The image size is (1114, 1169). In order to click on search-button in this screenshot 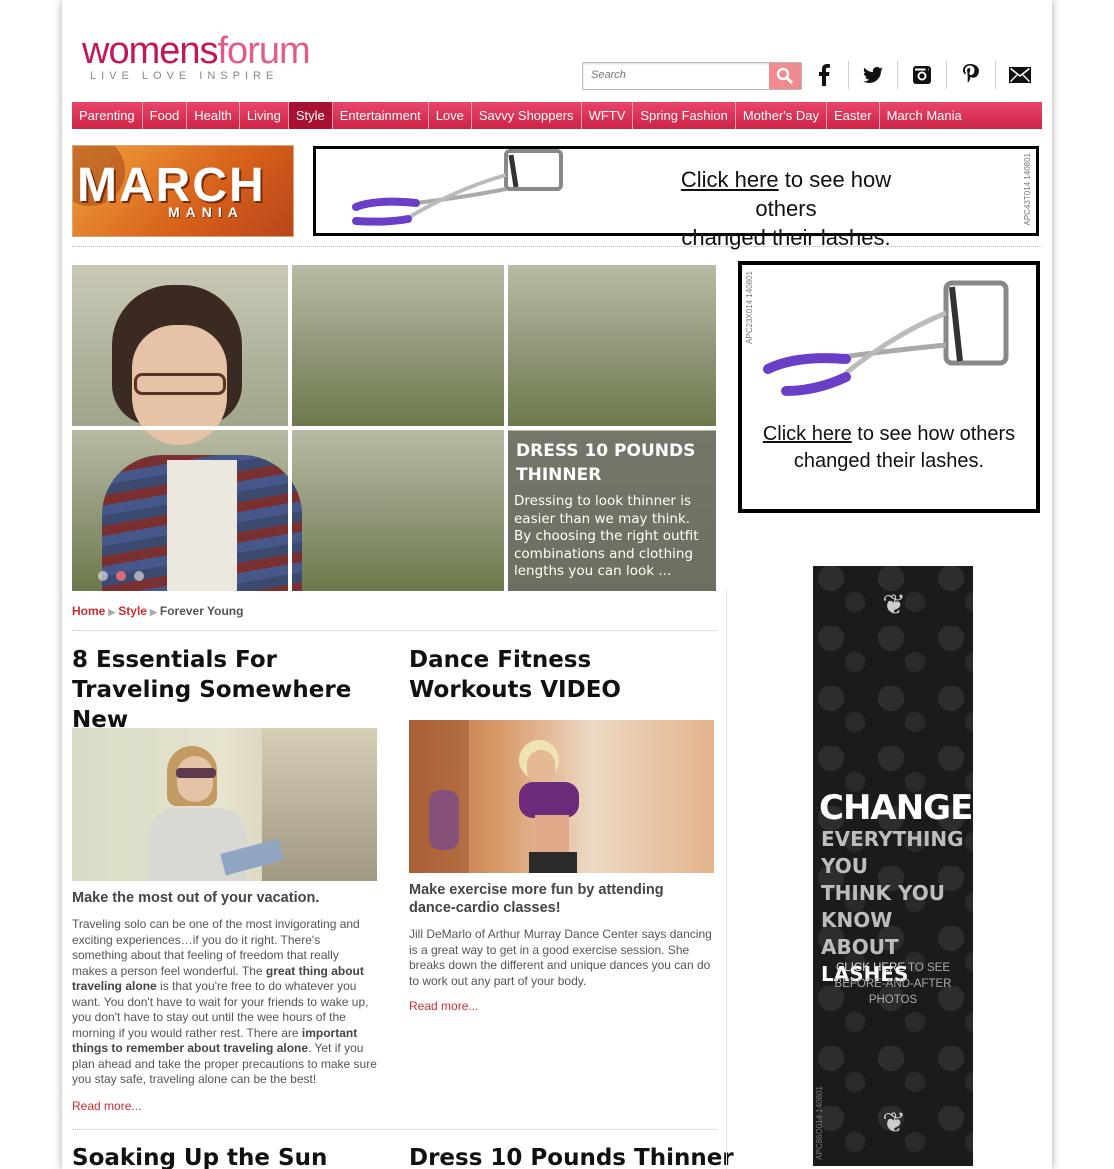, I will do `click(785, 76)`.